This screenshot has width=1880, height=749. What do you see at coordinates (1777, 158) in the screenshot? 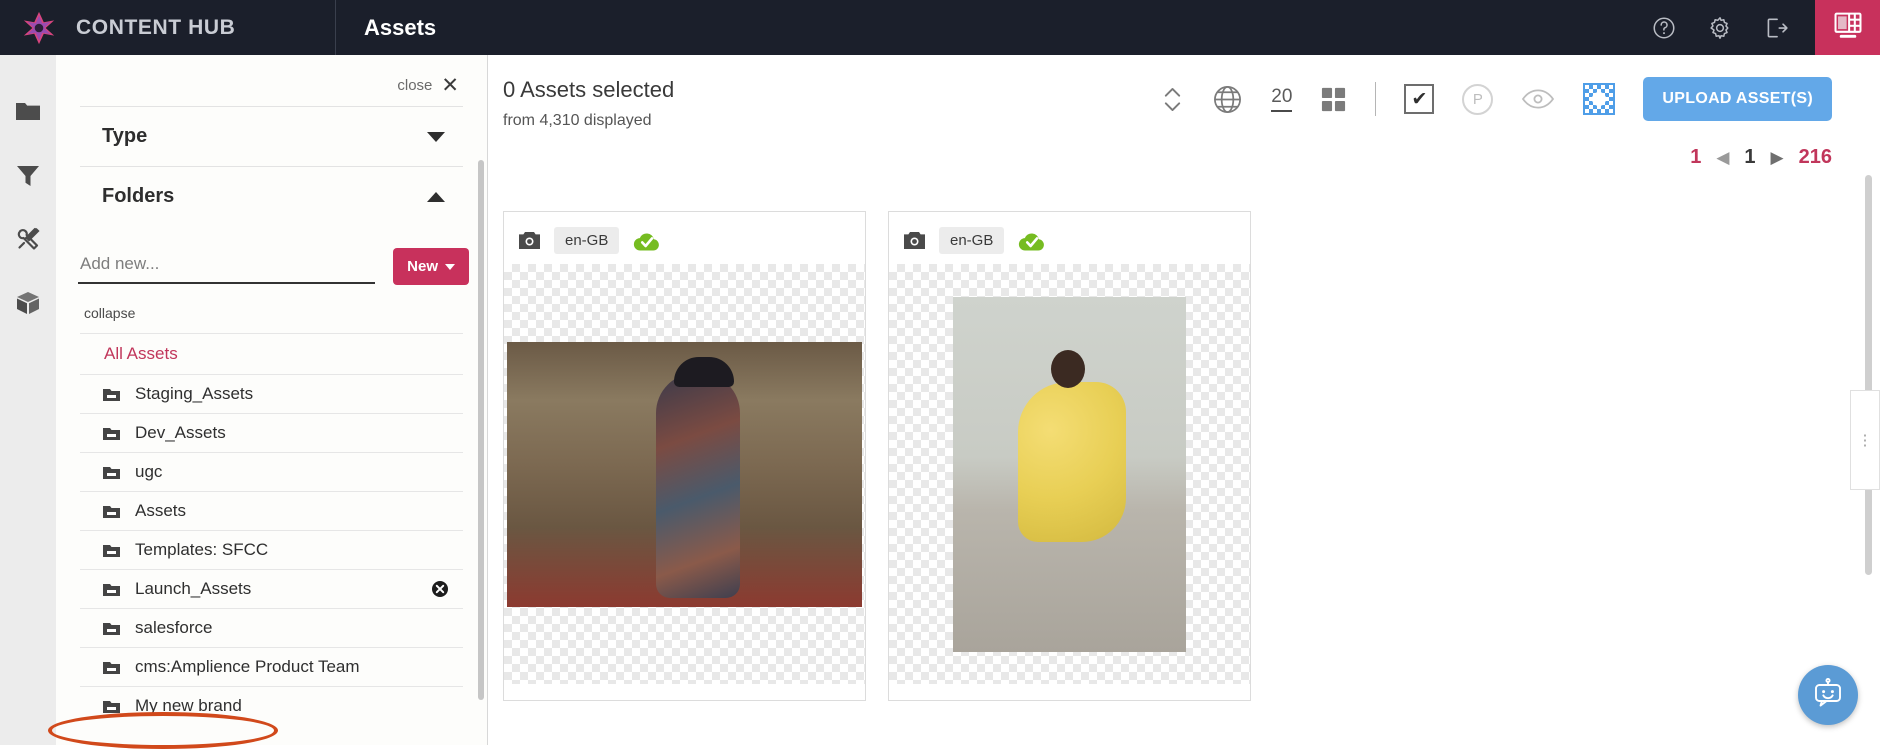
I see `chevron-right-icon: ▶` at bounding box center [1777, 158].